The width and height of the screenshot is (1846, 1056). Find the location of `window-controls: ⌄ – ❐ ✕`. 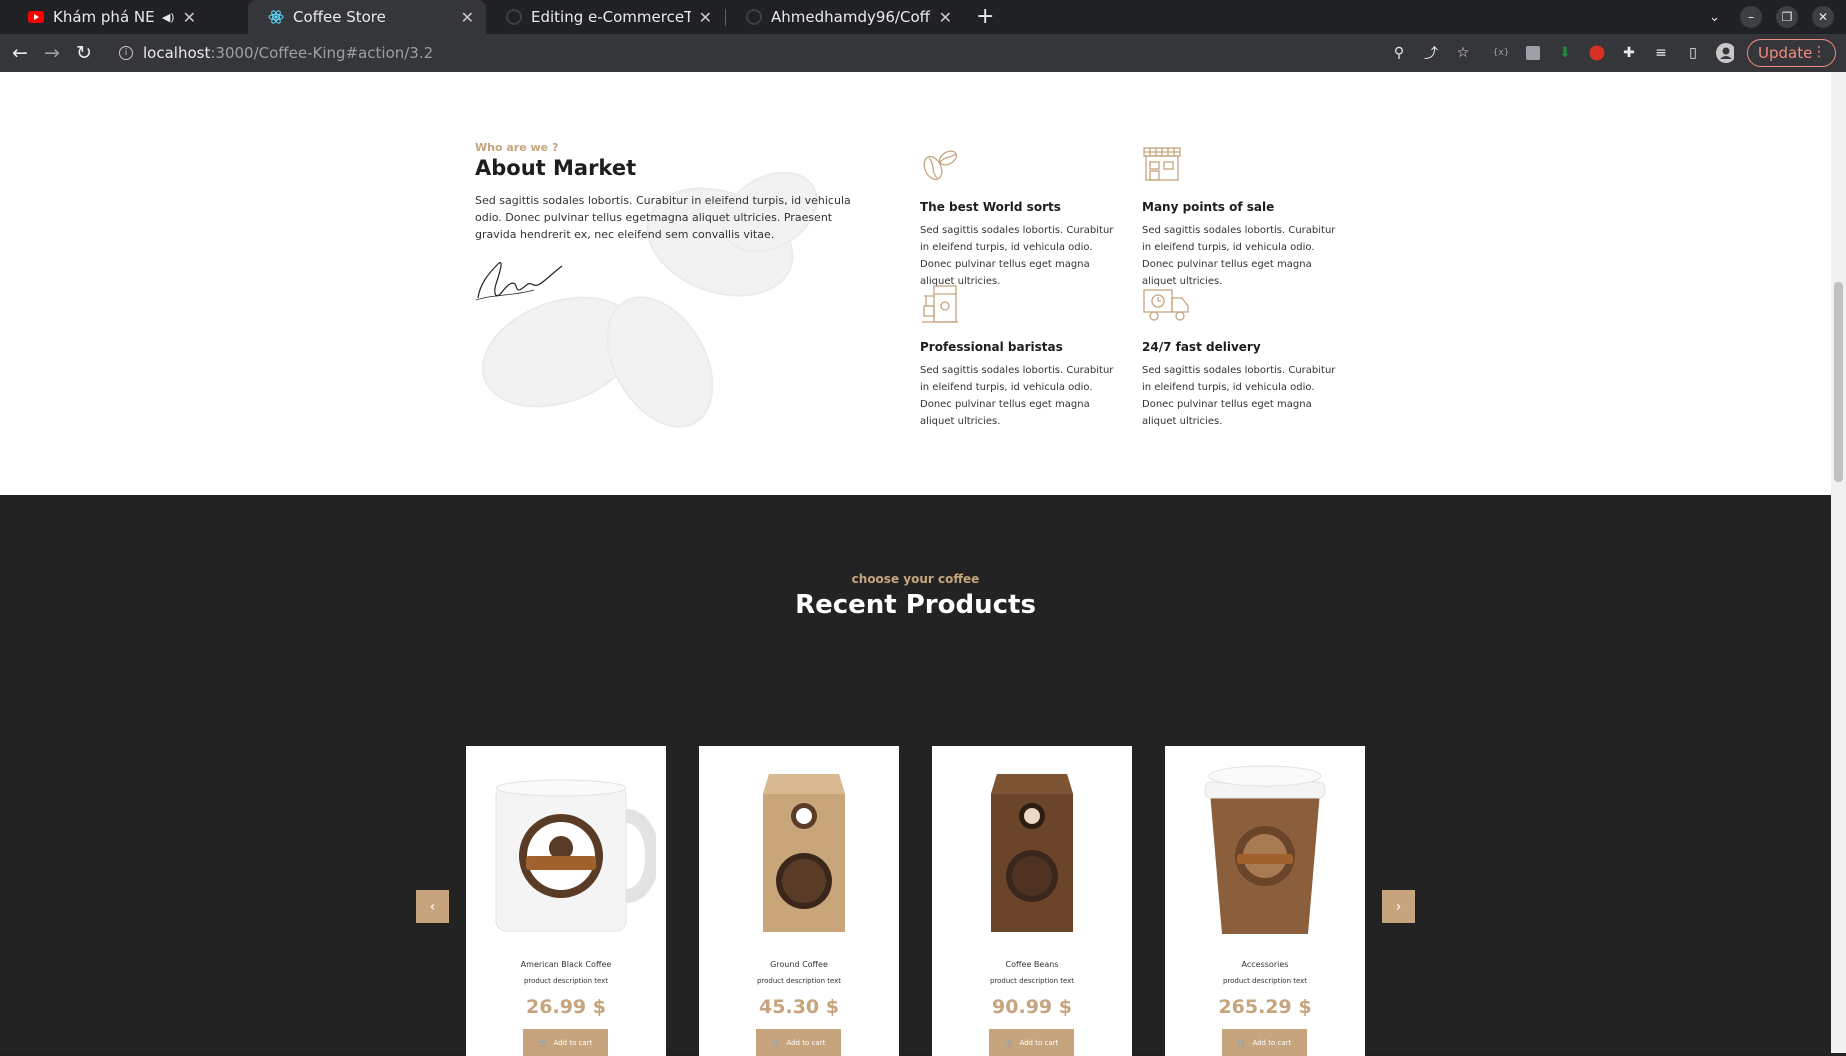

window-controls: ⌄ – ❐ ✕ is located at coordinates (1777, 17).